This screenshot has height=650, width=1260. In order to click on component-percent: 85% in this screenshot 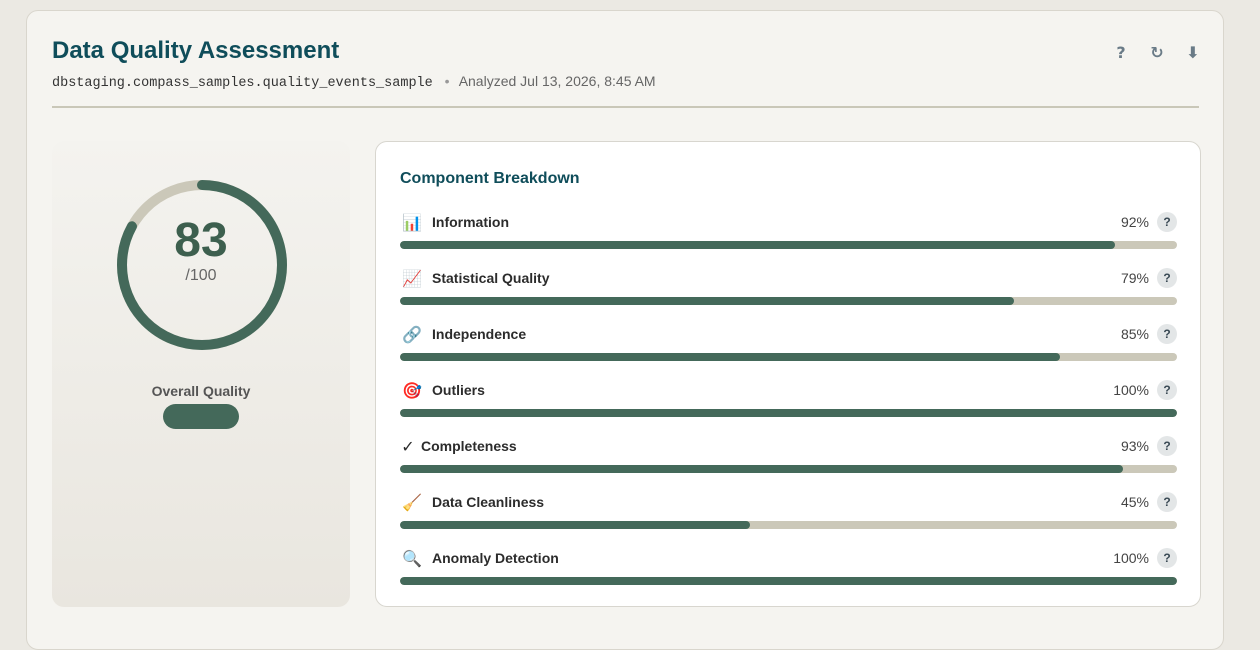, I will do `click(1134, 334)`.